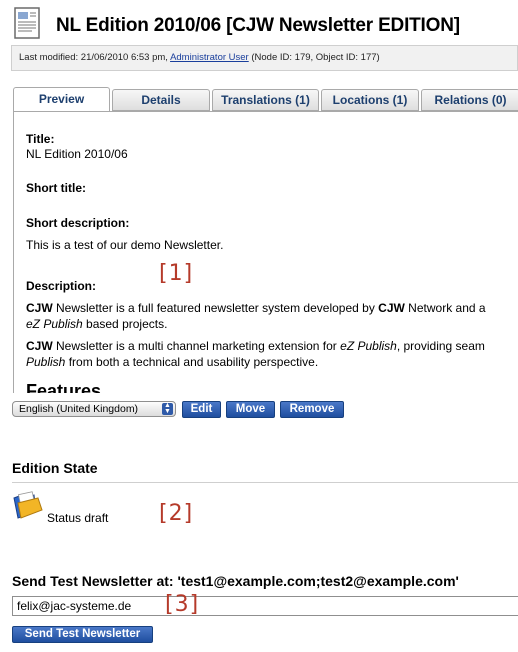  Describe the element at coordinates (79, 409) in the screenshot. I see `language-select-value: English (United Kingdom)` at that location.